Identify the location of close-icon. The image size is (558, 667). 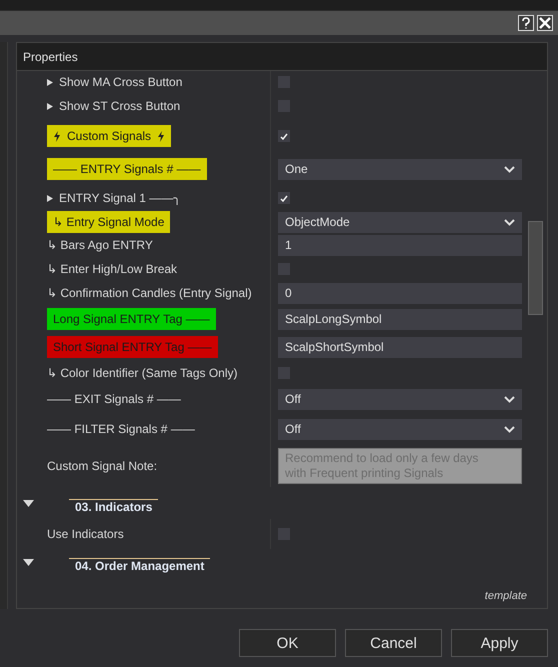
(545, 23).